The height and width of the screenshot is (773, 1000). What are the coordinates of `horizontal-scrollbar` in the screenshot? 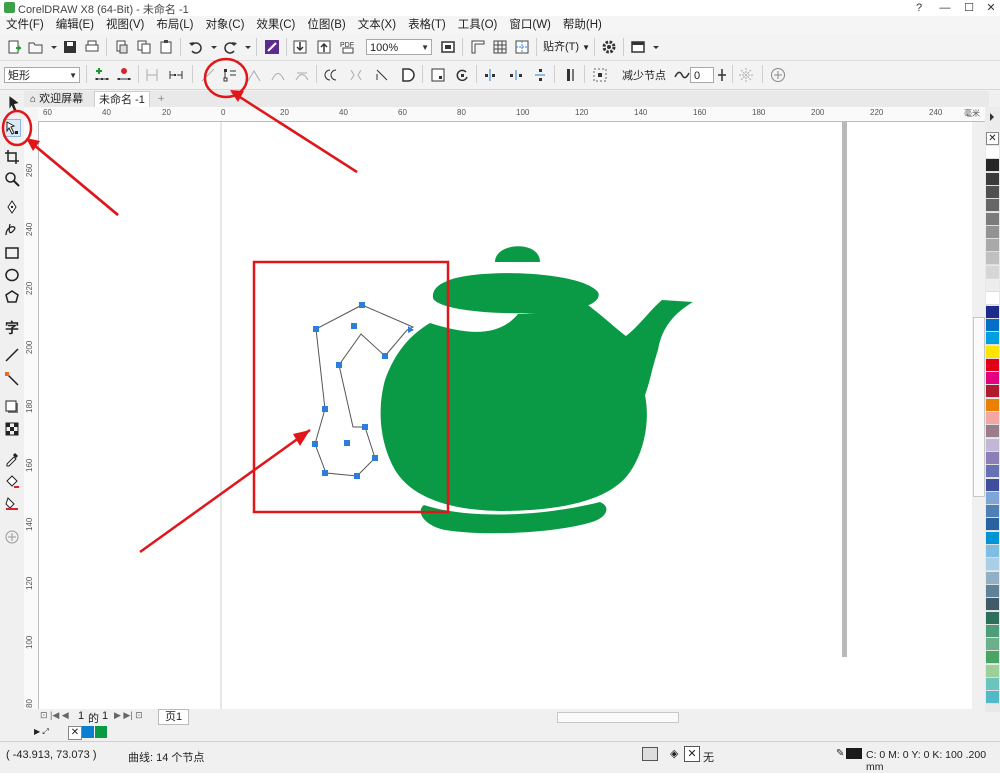 It's located at (755, 717).